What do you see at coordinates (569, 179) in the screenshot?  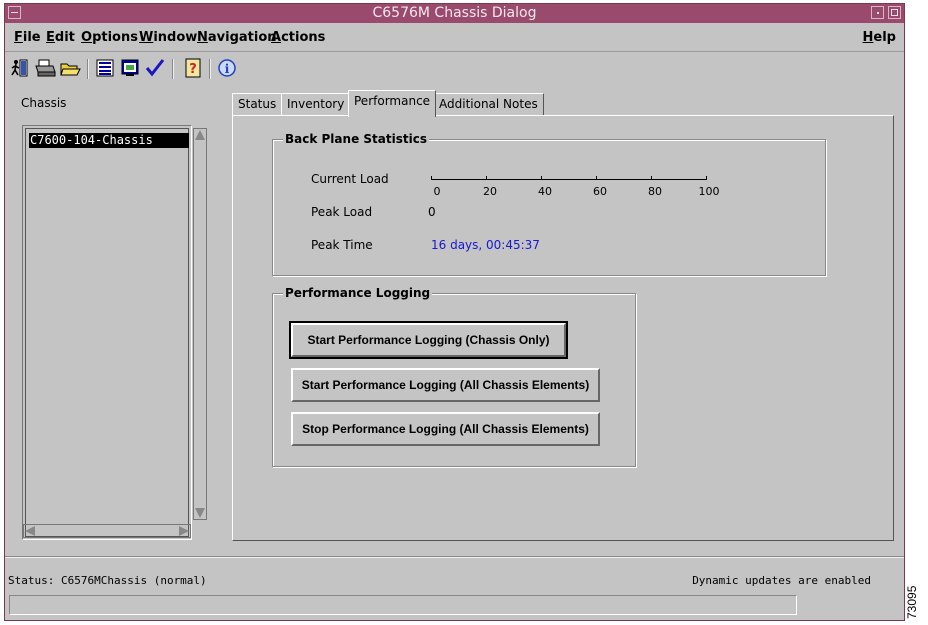 I see `load-scale-line` at bounding box center [569, 179].